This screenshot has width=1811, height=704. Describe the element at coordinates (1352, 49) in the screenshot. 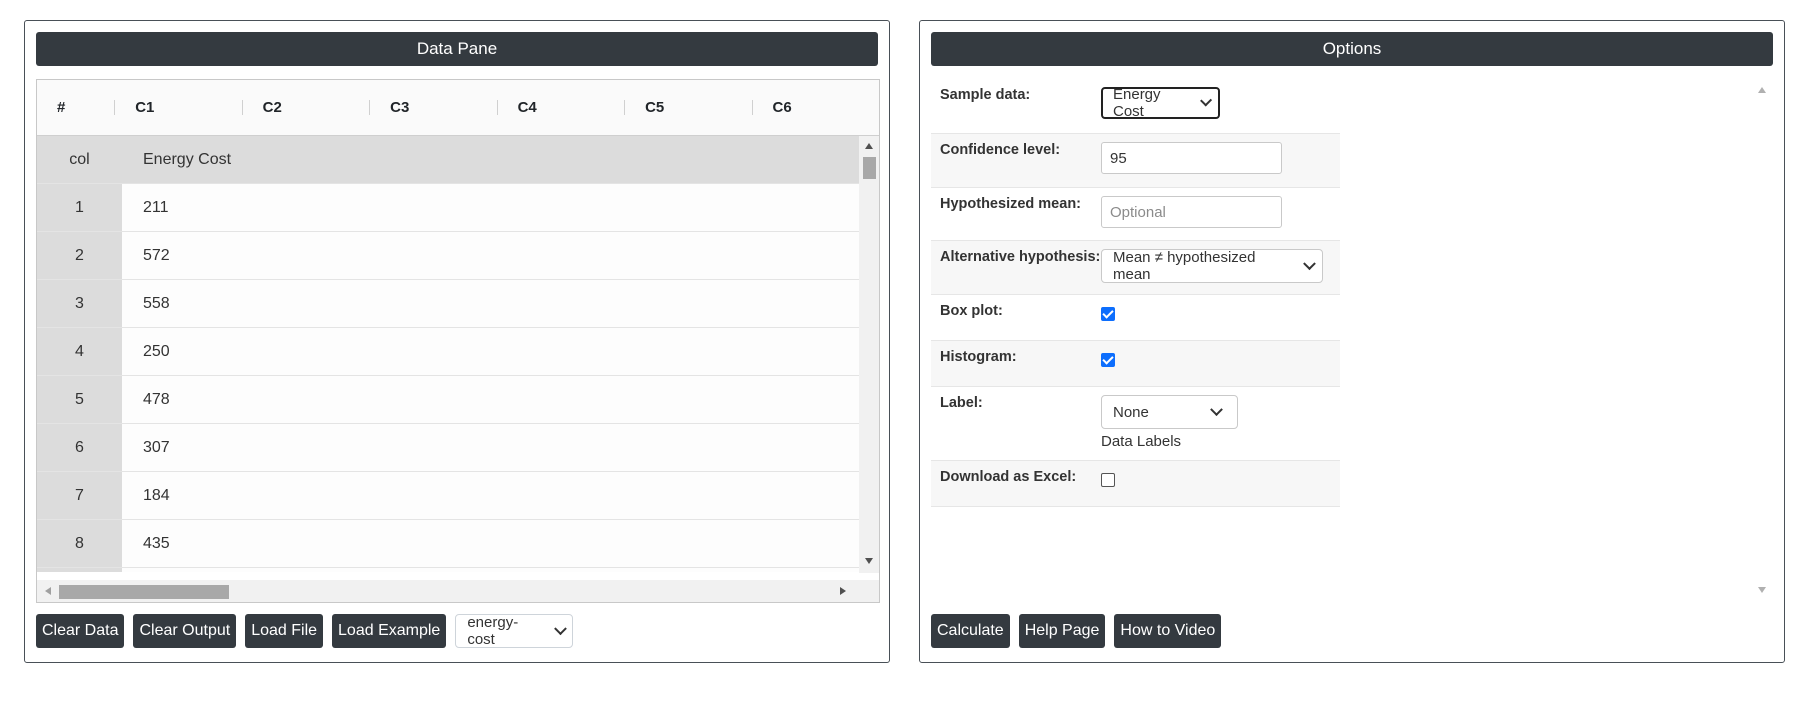

I see `options-title: Options` at that location.